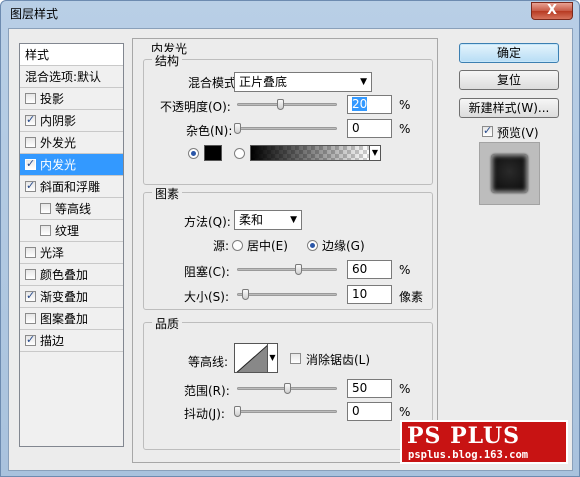 The image size is (580, 477). Describe the element at coordinates (71, 231) in the screenshot. I see `style-item: 纹理` at that location.